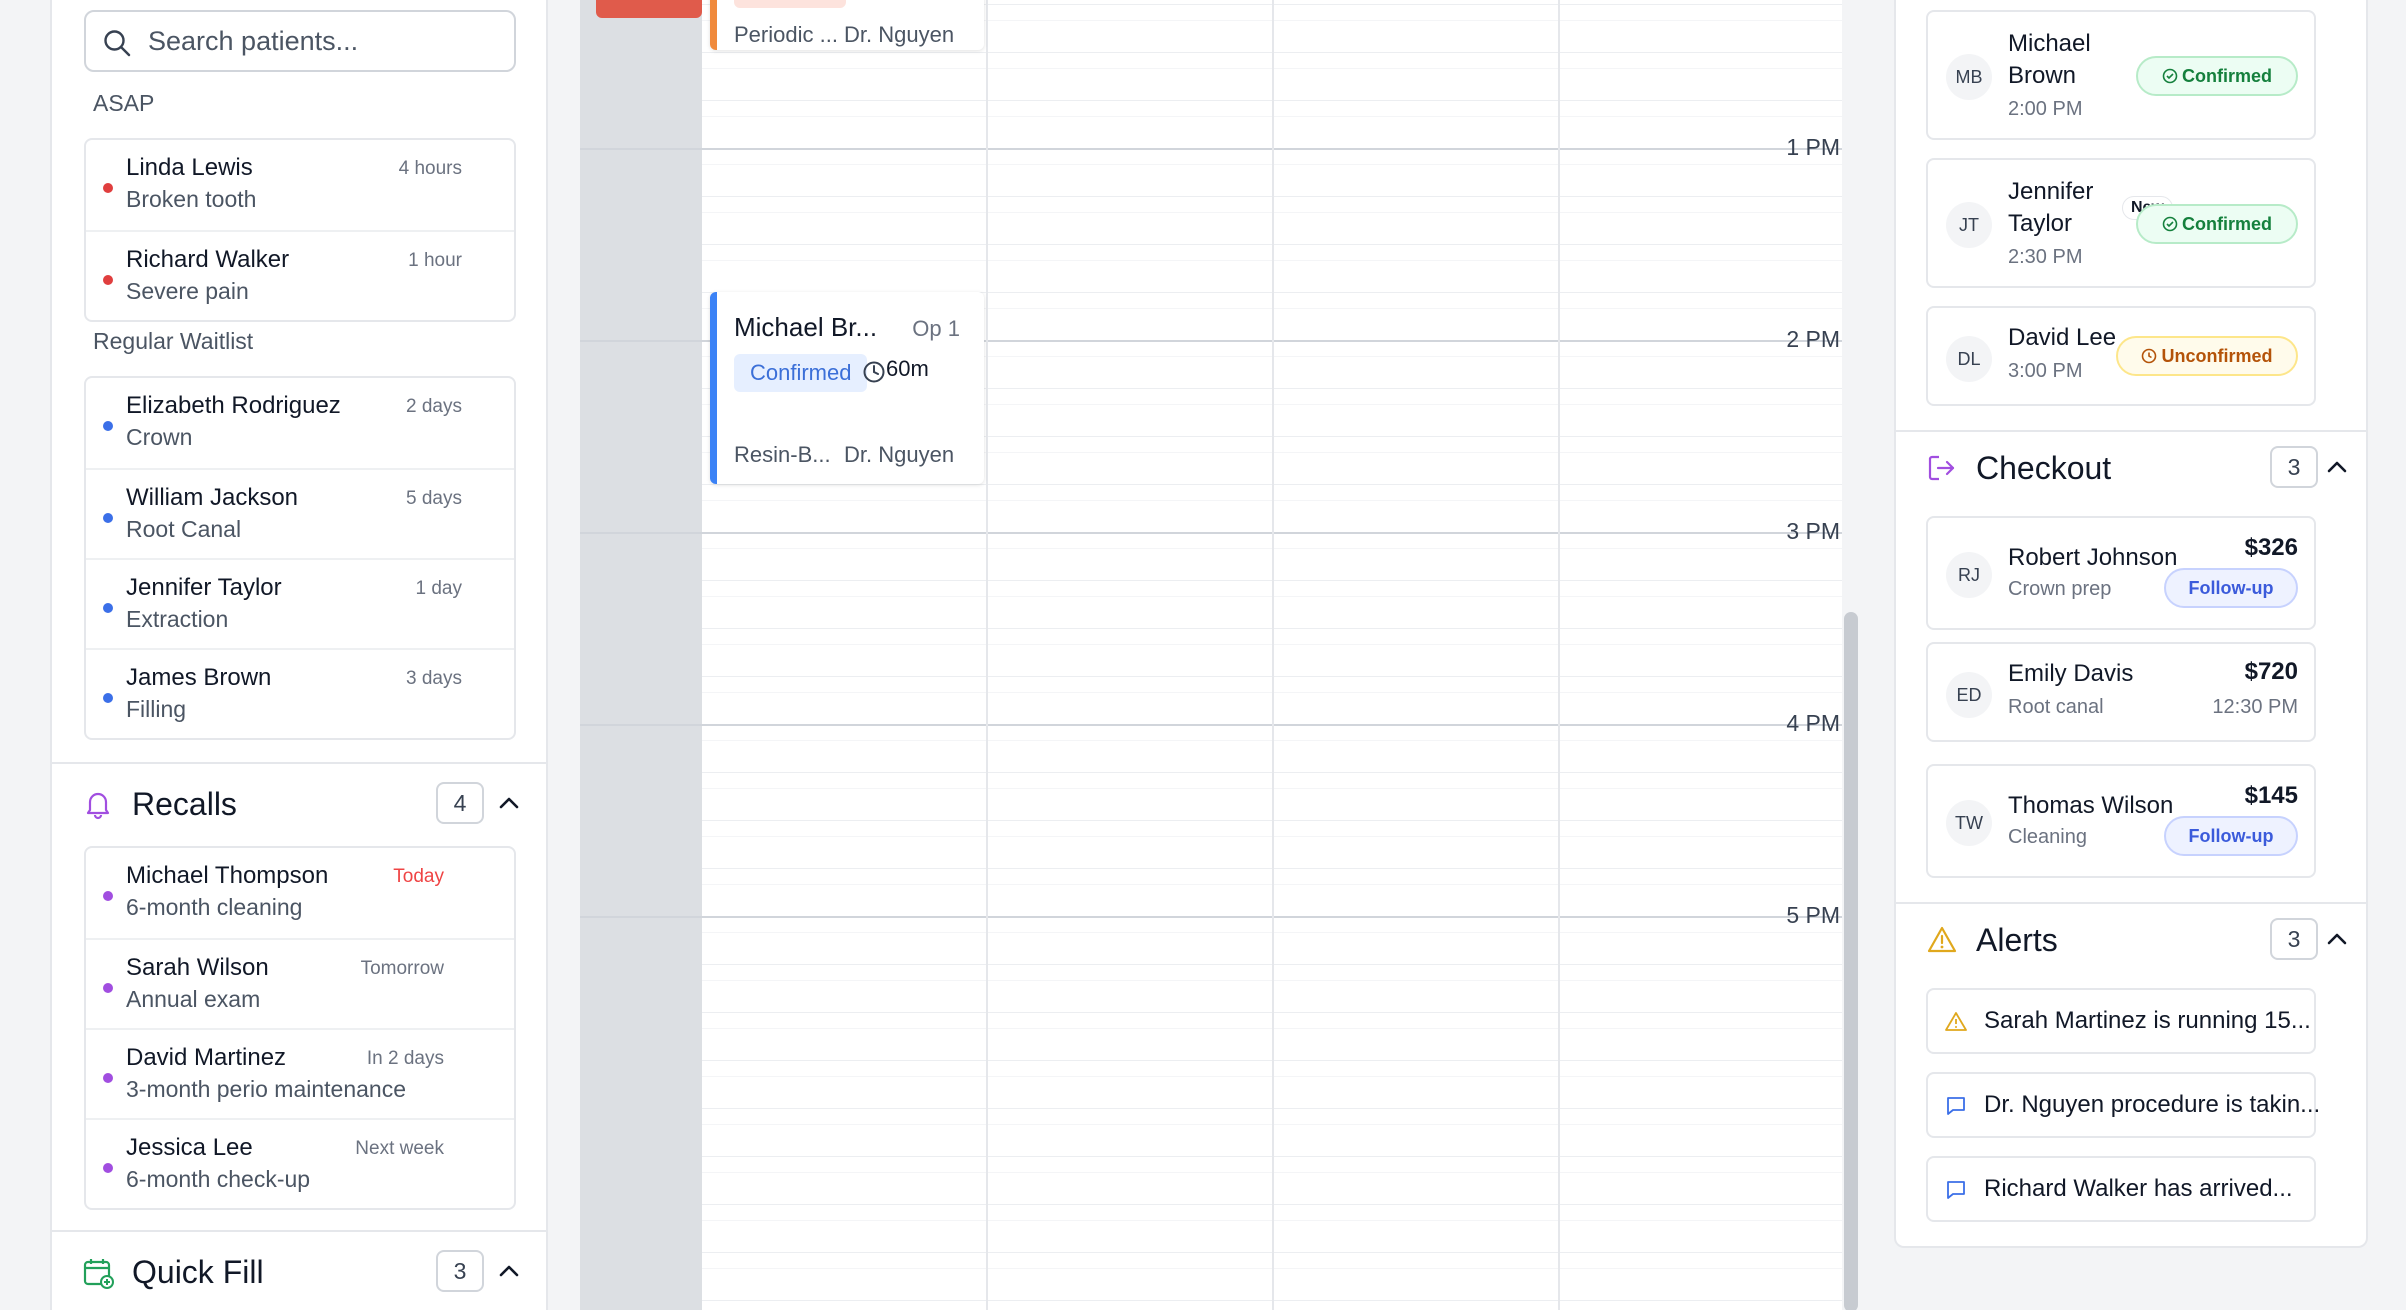  I want to click on alerts-header: Alerts 3, so click(2136, 937).